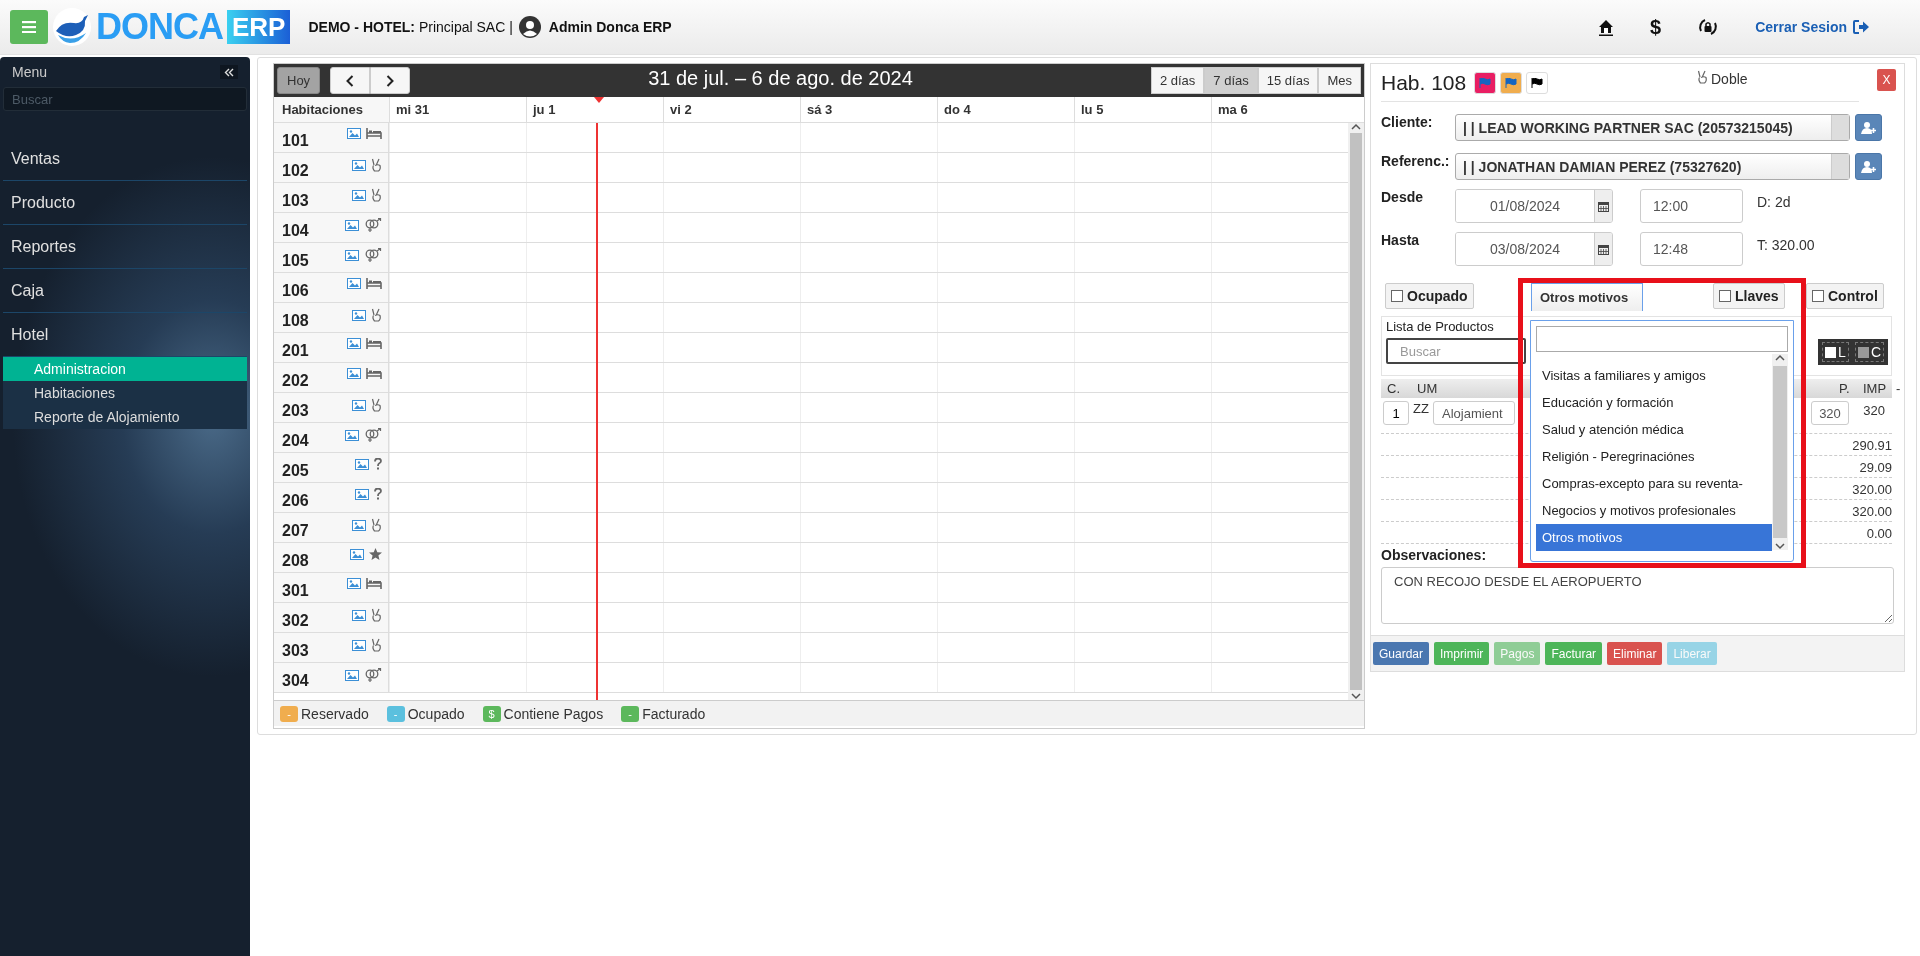 Image resolution: width=1920 pixels, height=956 pixels. What do you see at coordinates (331, 109) in the screenshot?
I see `column-header: Habitaciones` at bounding box center [331, 109].